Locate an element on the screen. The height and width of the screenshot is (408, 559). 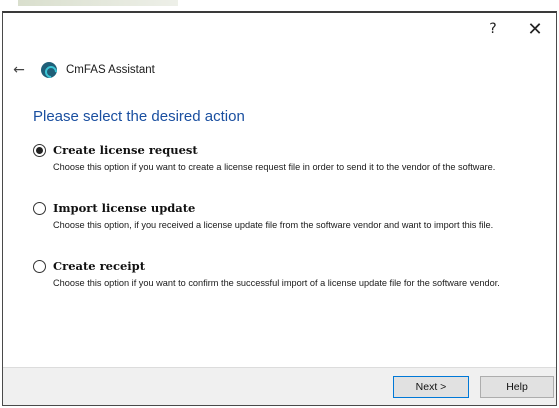
option-label: Create license request is located at coordinates (125, 150).